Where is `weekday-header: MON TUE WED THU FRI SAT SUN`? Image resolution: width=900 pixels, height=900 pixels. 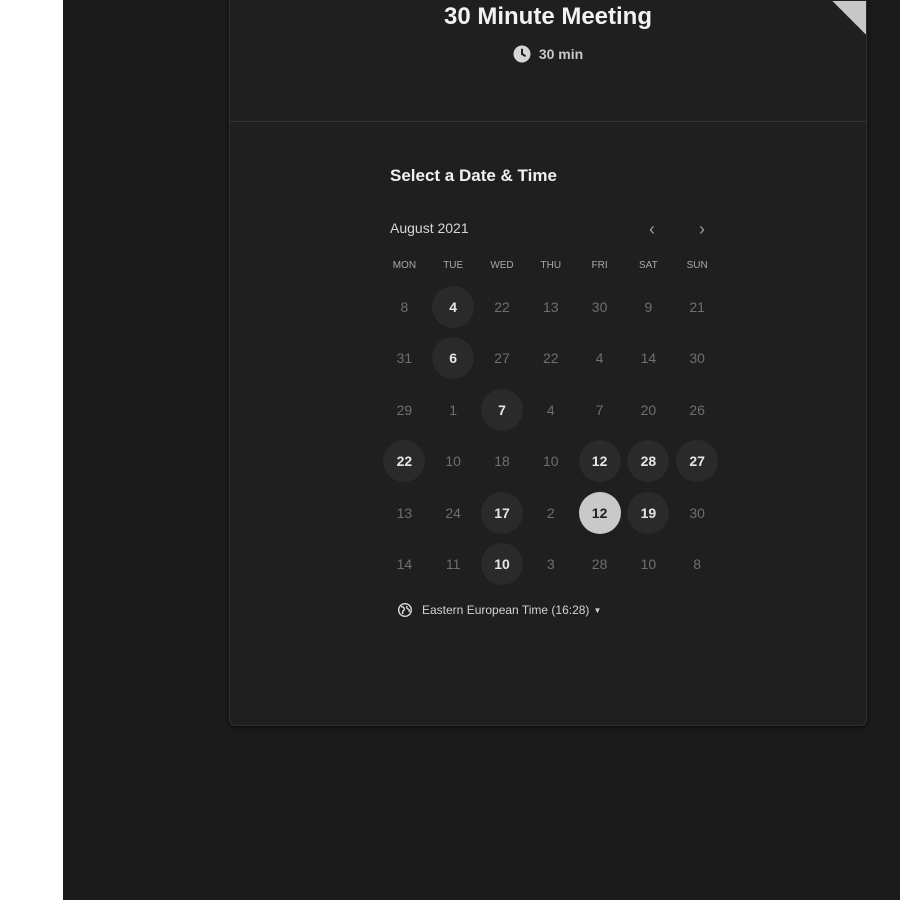 weekday-header: MON TUE WED THU FRI SAT SUN is located at coordinates (555, 265).